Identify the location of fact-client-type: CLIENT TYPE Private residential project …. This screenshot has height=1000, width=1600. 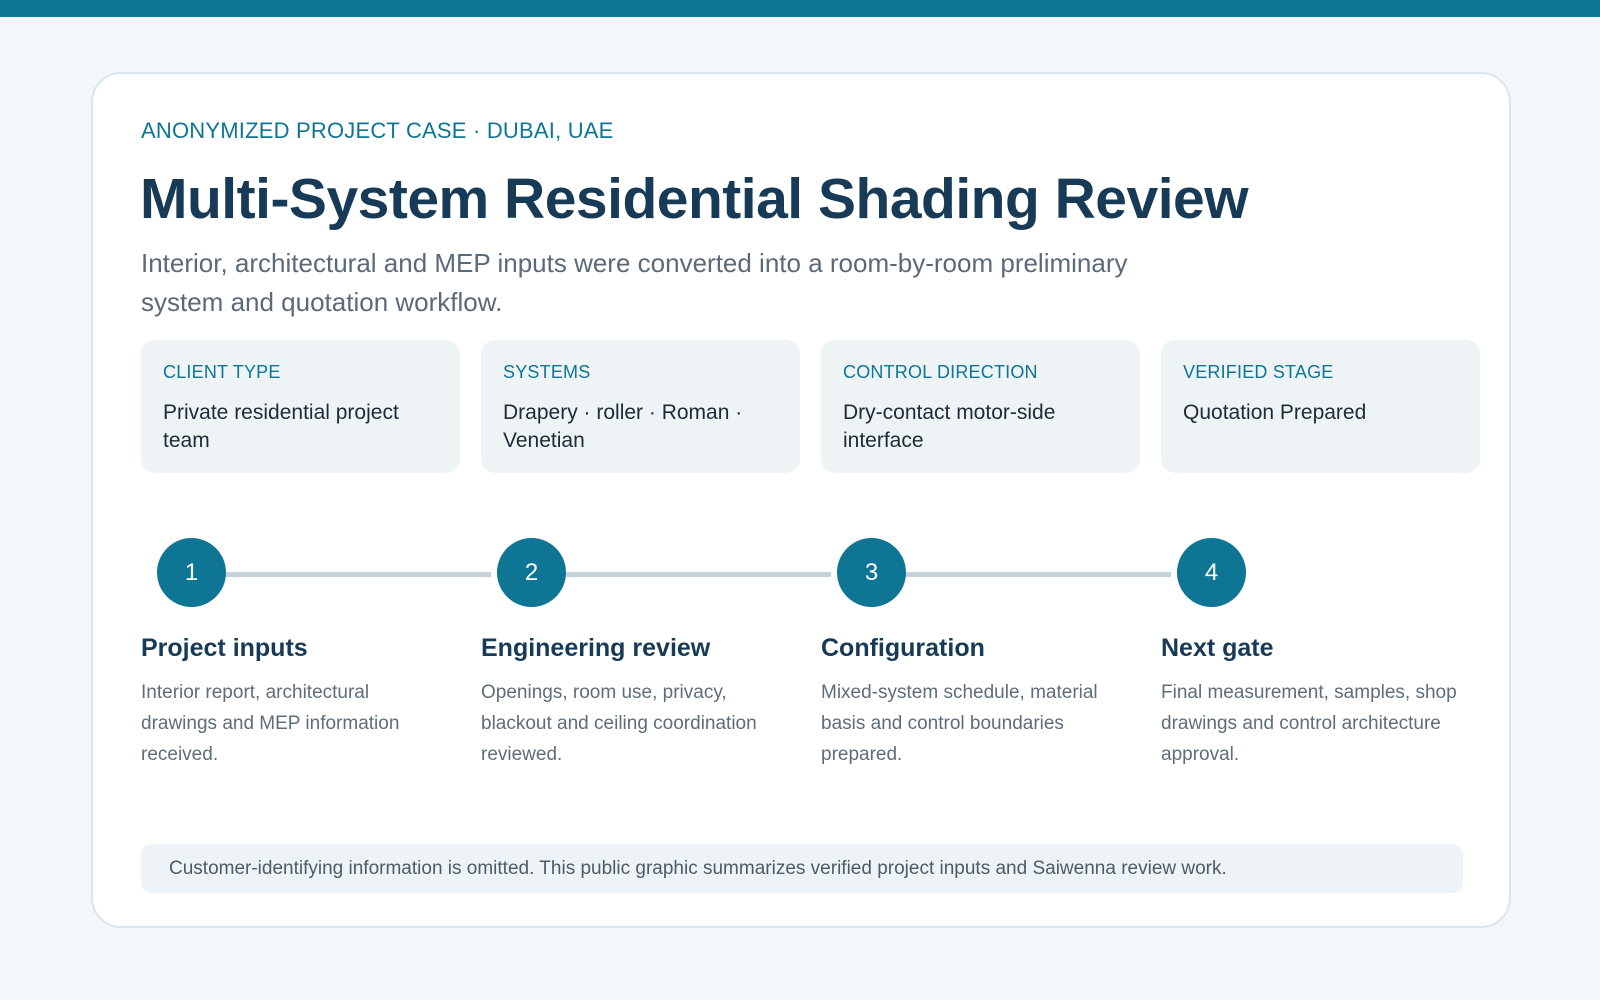
(300, 406).